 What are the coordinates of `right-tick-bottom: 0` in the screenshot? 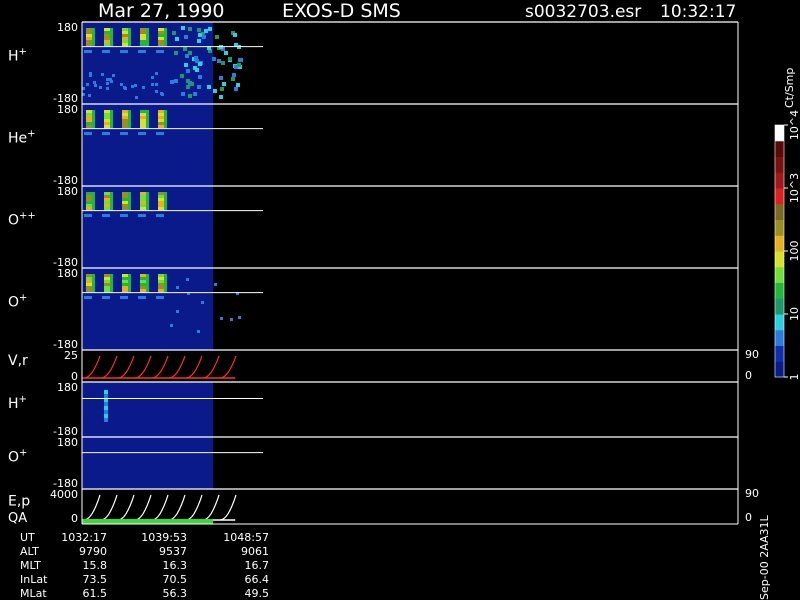 It's located at (748, 517).